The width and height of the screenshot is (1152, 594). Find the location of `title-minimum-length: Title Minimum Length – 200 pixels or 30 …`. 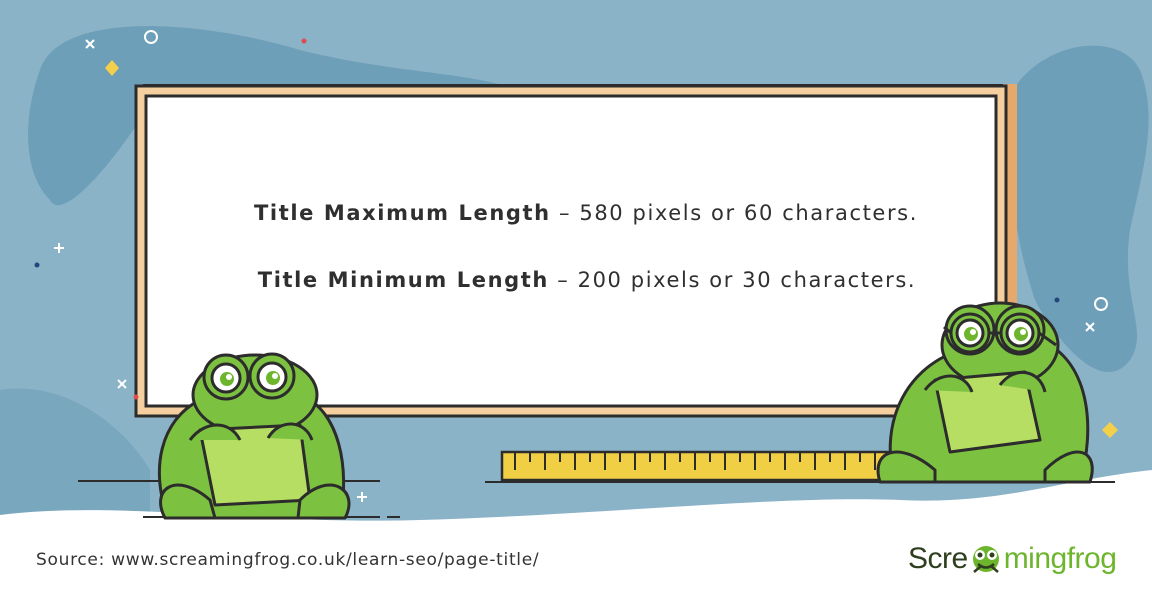

title-minimum-length: Title Minimum Length – 200 pixels or 30 … is located at coordinates (576, 280).